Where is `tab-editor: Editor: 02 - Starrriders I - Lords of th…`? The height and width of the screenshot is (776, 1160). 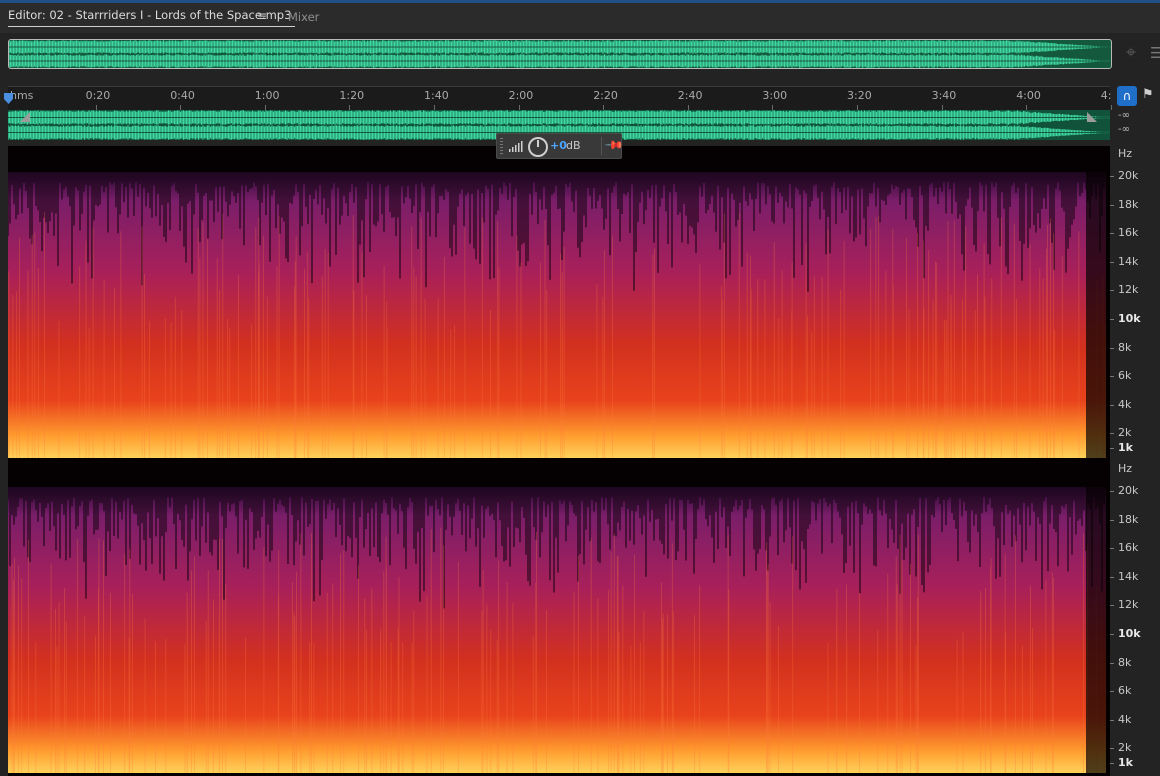
tab-editor: Editor: 02 - Starrriders I - Lords of th… is located at coordinates (152, 17).